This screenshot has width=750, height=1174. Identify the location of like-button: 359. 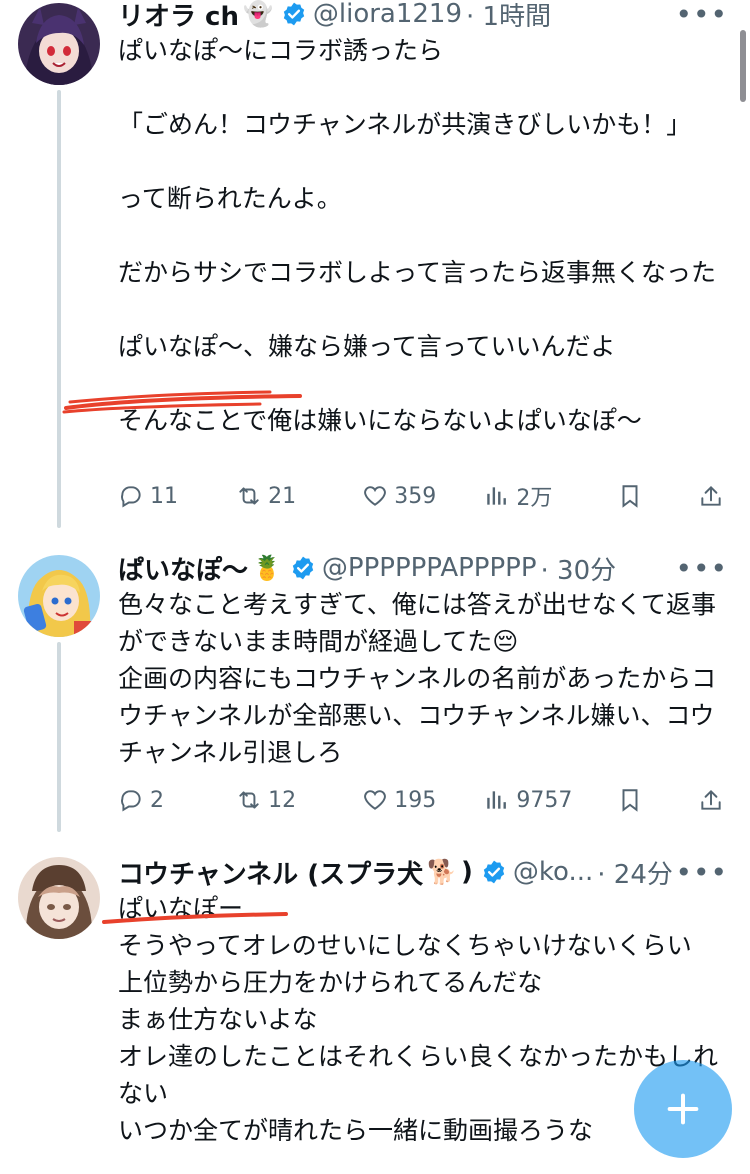
(423, 496).